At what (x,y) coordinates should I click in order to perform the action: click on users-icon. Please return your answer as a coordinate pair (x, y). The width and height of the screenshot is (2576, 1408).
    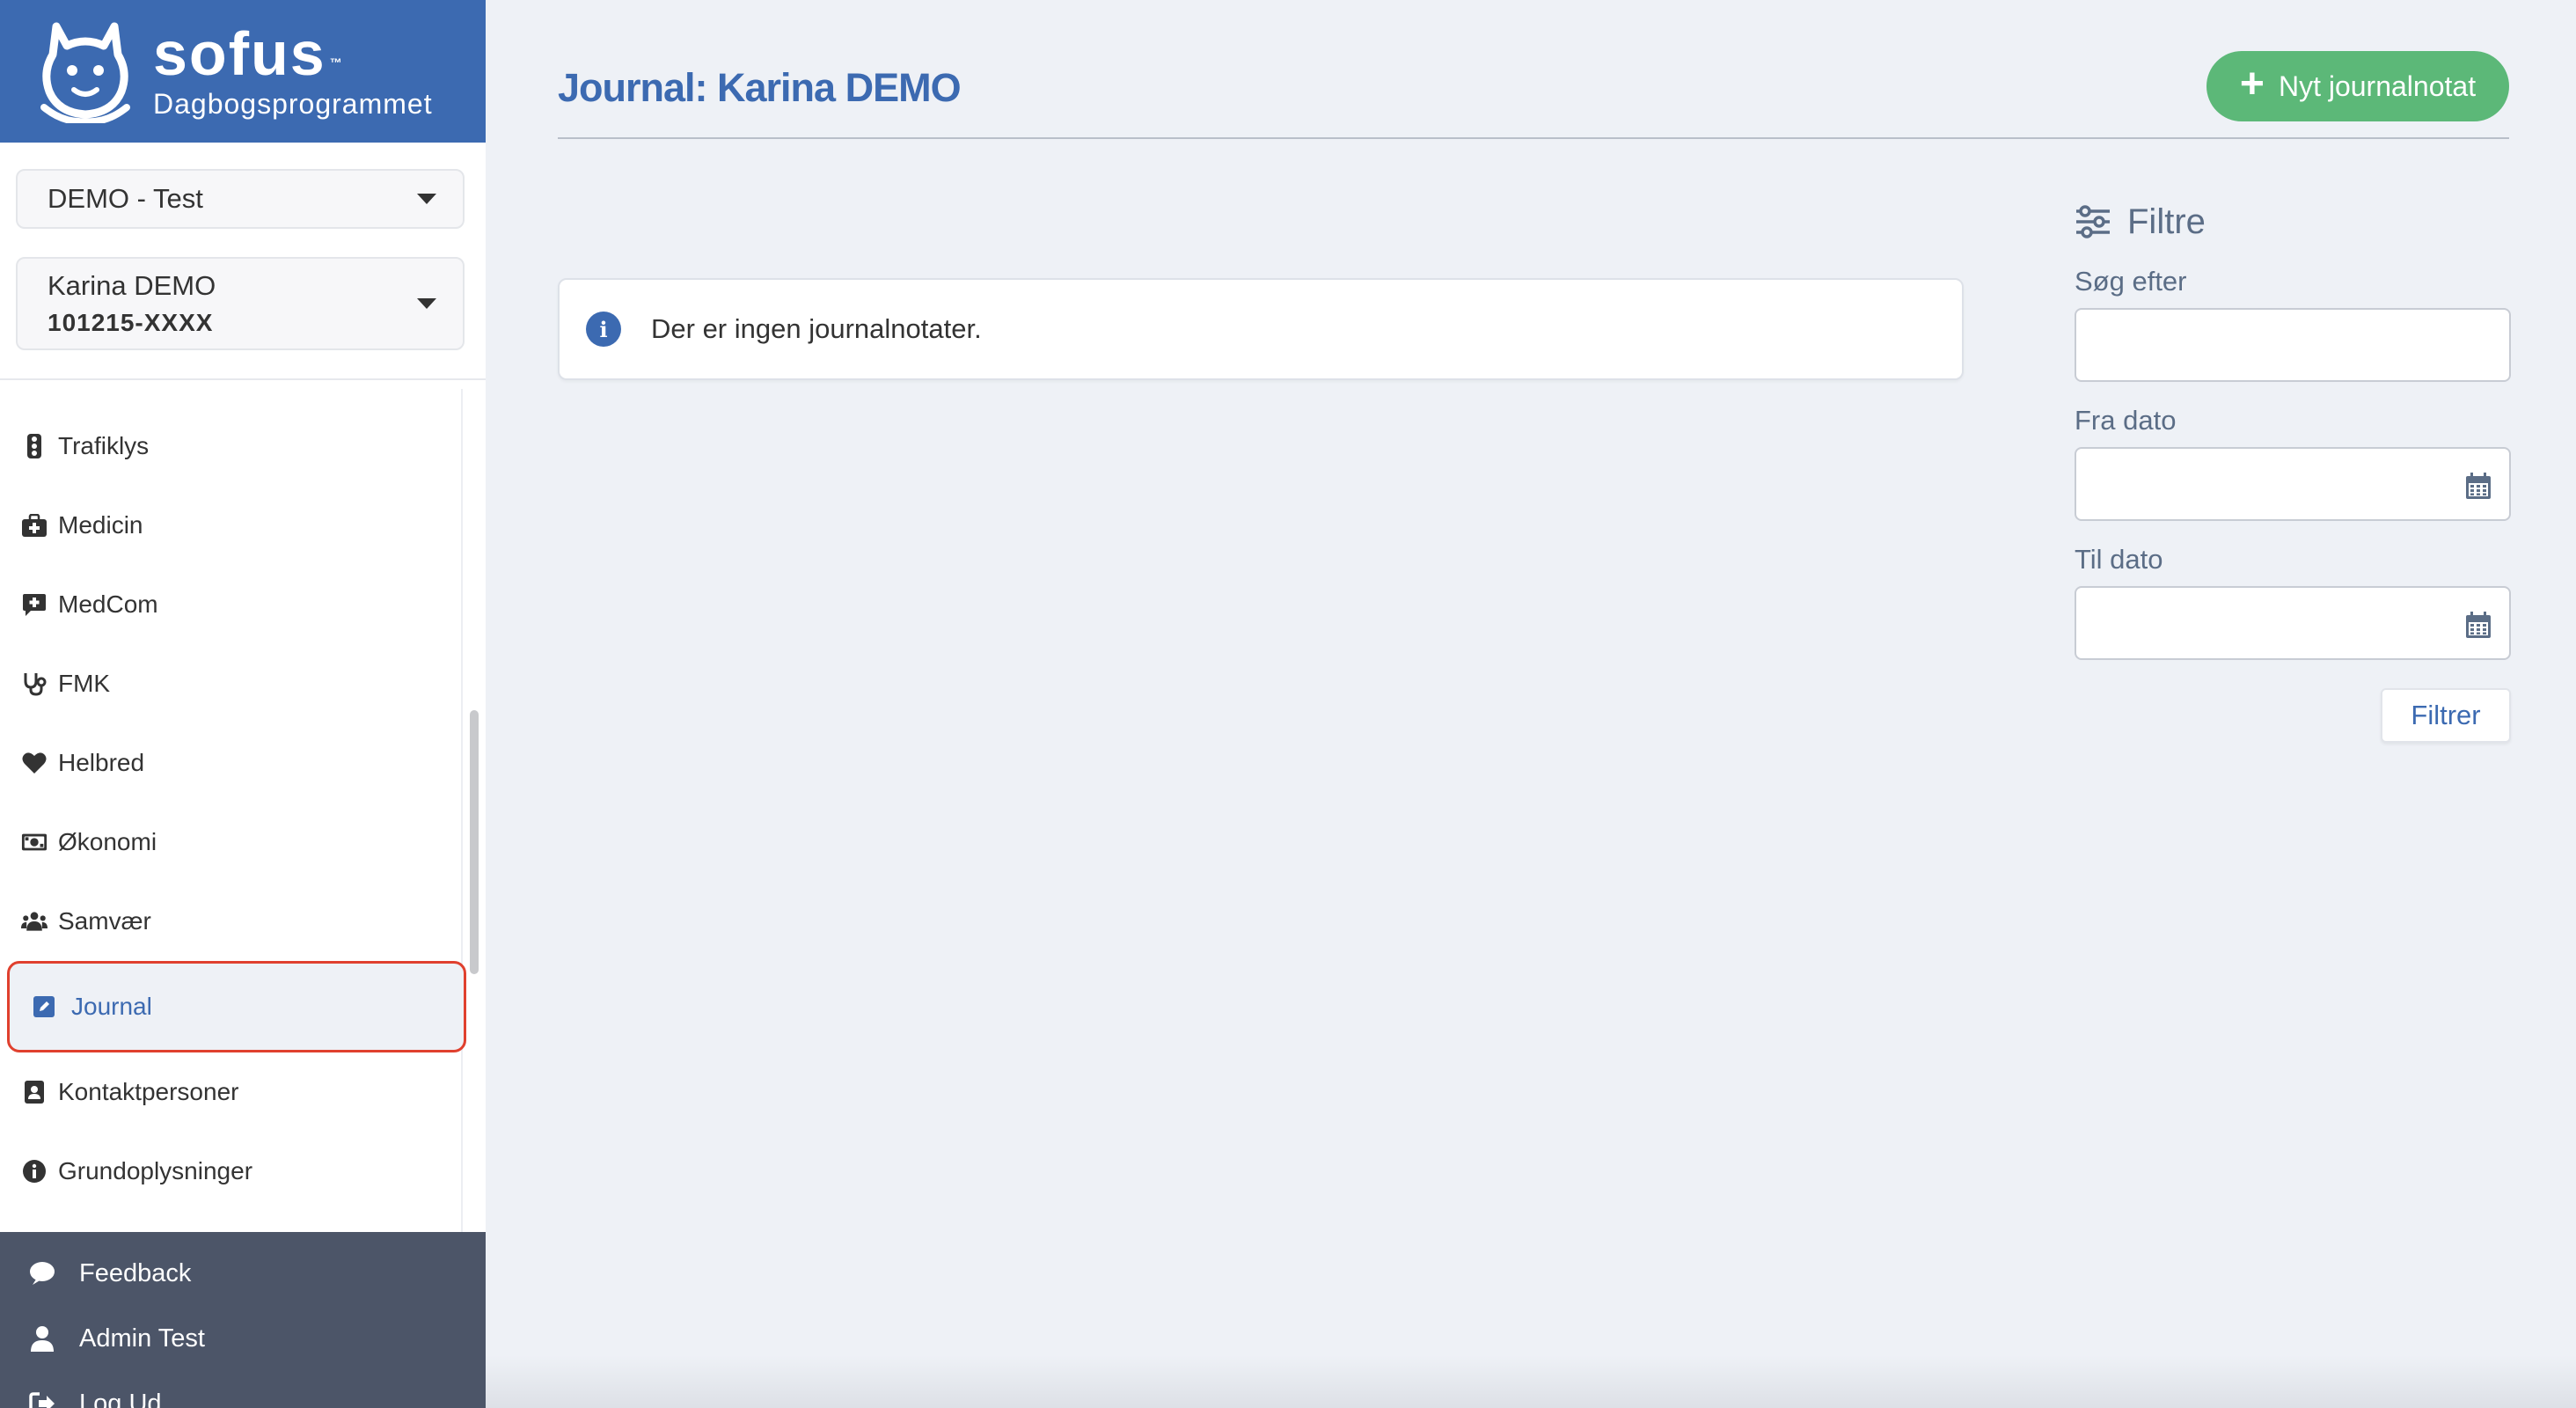
    Looking at the image, I should click on (34, 922).